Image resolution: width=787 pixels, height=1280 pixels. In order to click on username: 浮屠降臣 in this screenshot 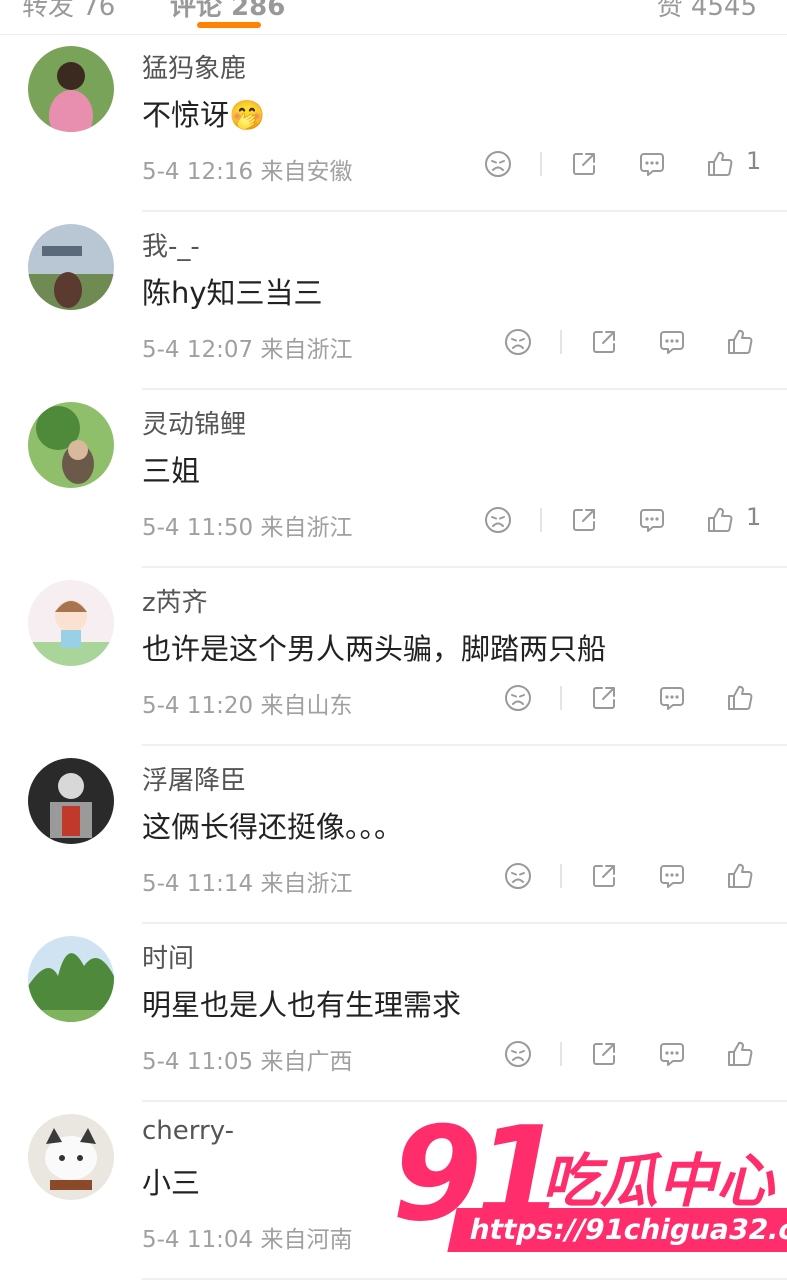, I will do `click(194, 778)`.